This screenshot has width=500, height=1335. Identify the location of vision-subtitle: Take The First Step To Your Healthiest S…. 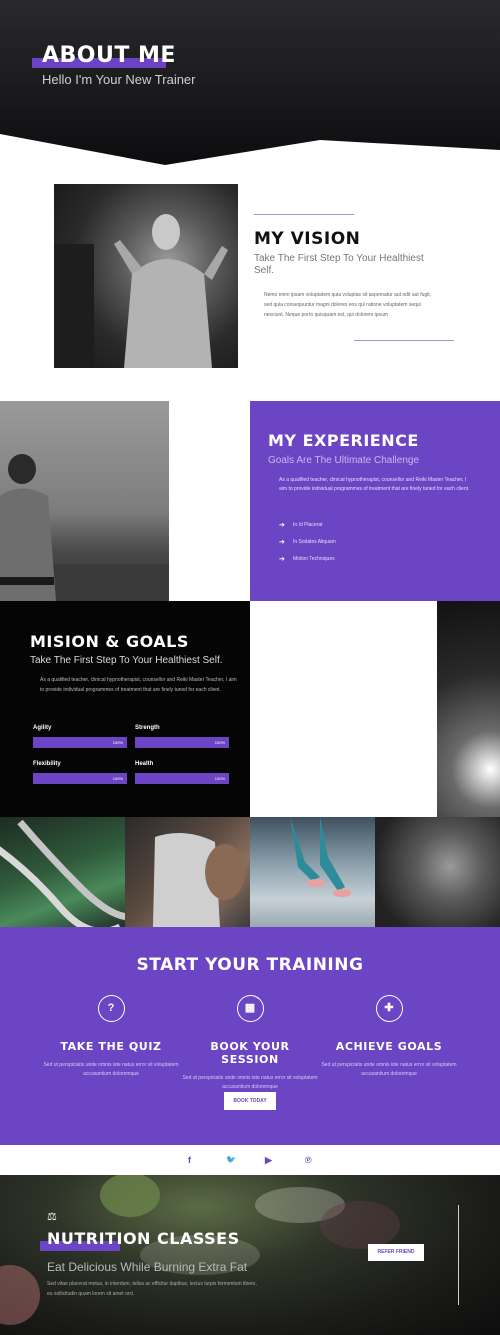
(339, 264).